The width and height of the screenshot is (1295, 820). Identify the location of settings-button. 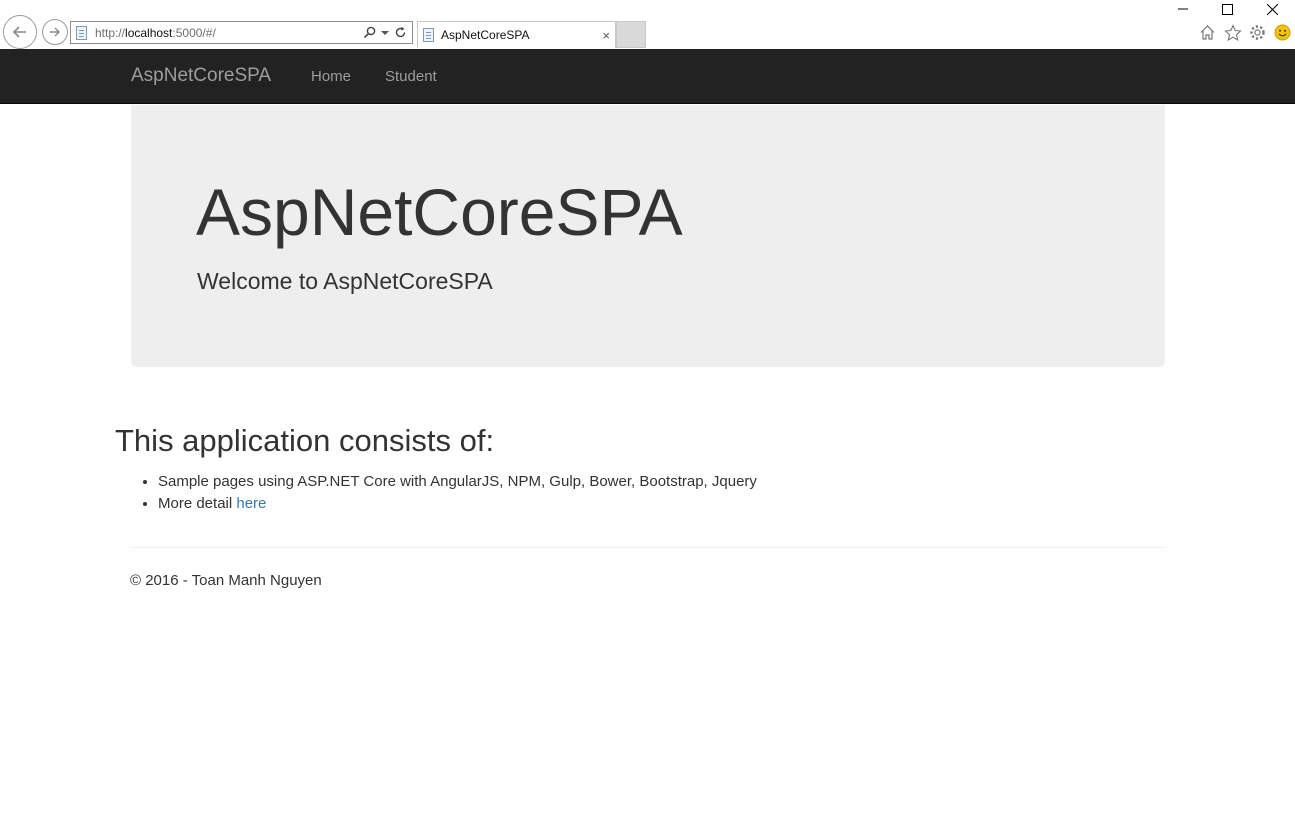
(1257, 32).